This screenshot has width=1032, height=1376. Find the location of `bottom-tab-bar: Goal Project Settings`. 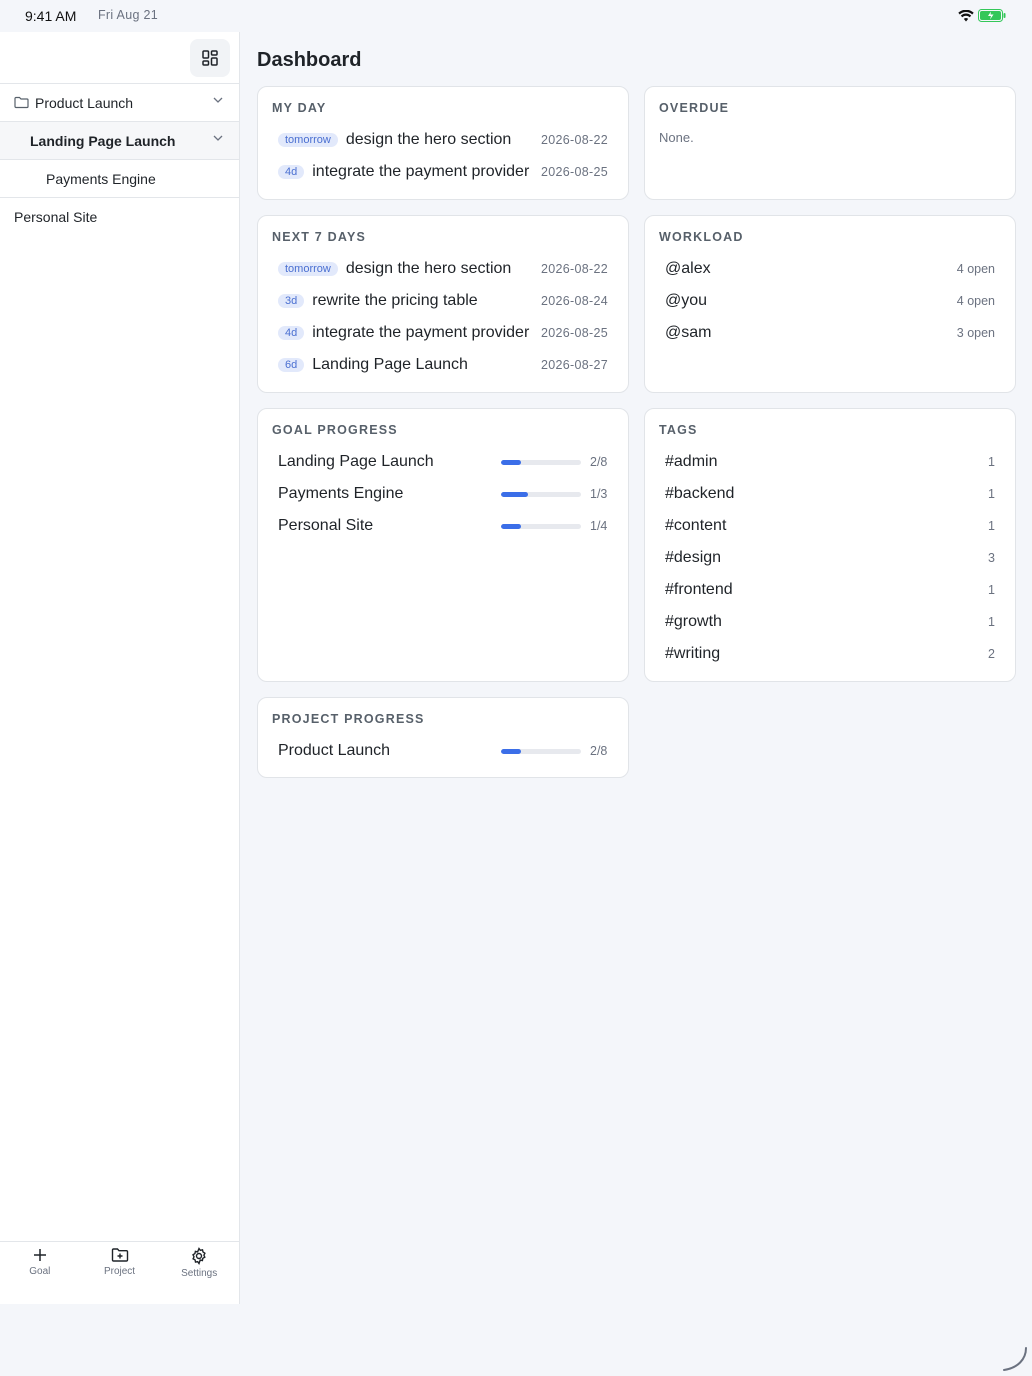

bottom-tab-bar: Goal Project Settings is located at coordinates (119, 1272).